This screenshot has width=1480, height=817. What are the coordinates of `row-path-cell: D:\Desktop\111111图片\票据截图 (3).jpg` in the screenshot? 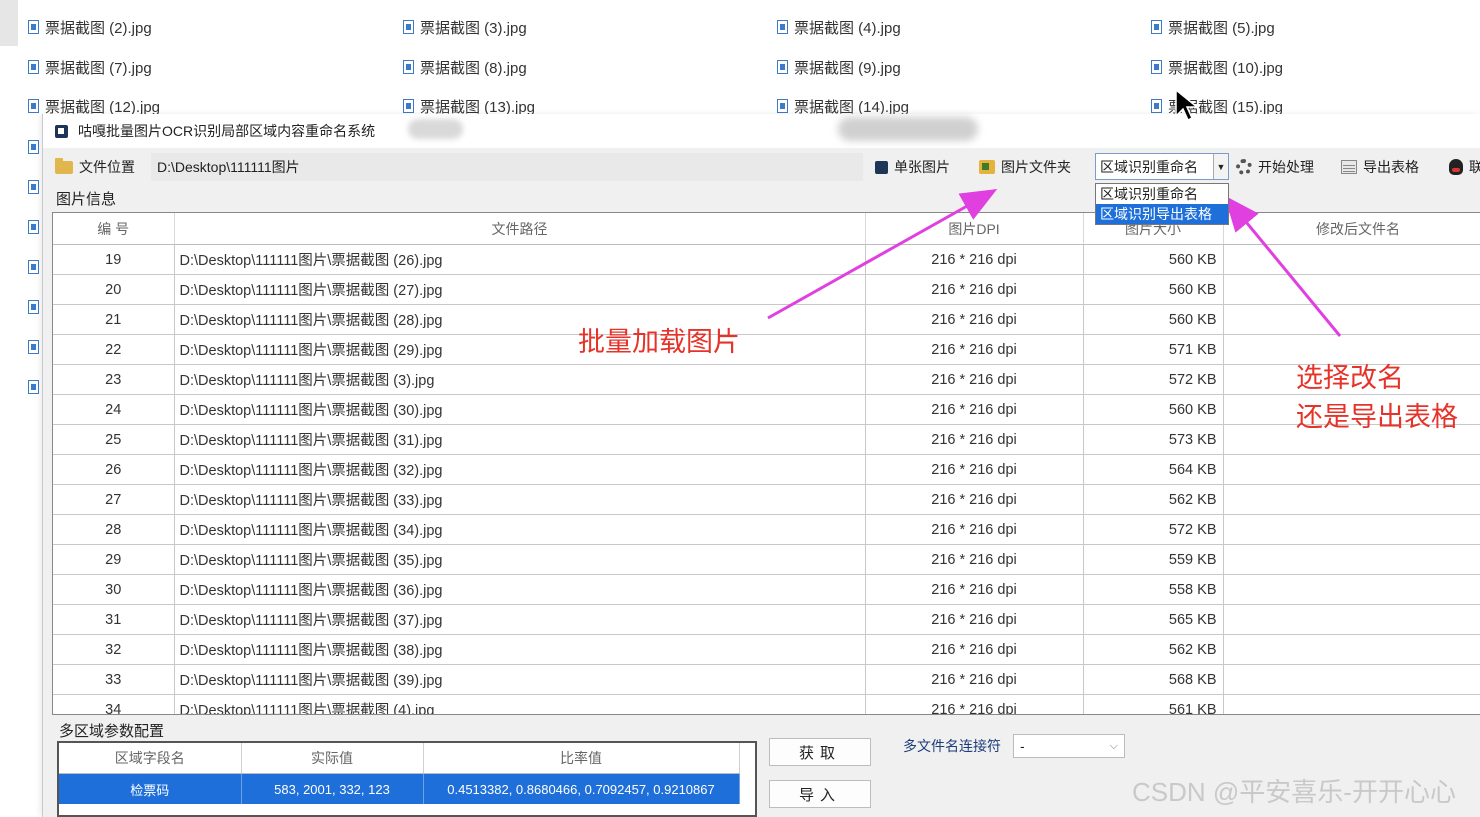 It's located at (520, 379).